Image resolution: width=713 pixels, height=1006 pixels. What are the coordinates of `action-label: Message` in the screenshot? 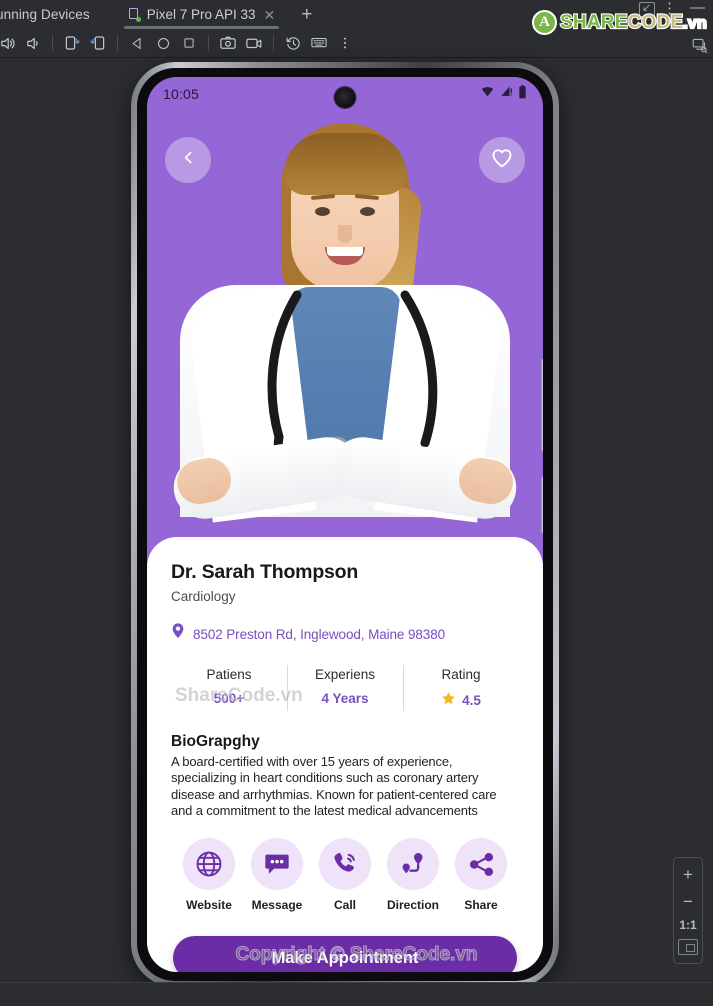 It's located at (277, 905).